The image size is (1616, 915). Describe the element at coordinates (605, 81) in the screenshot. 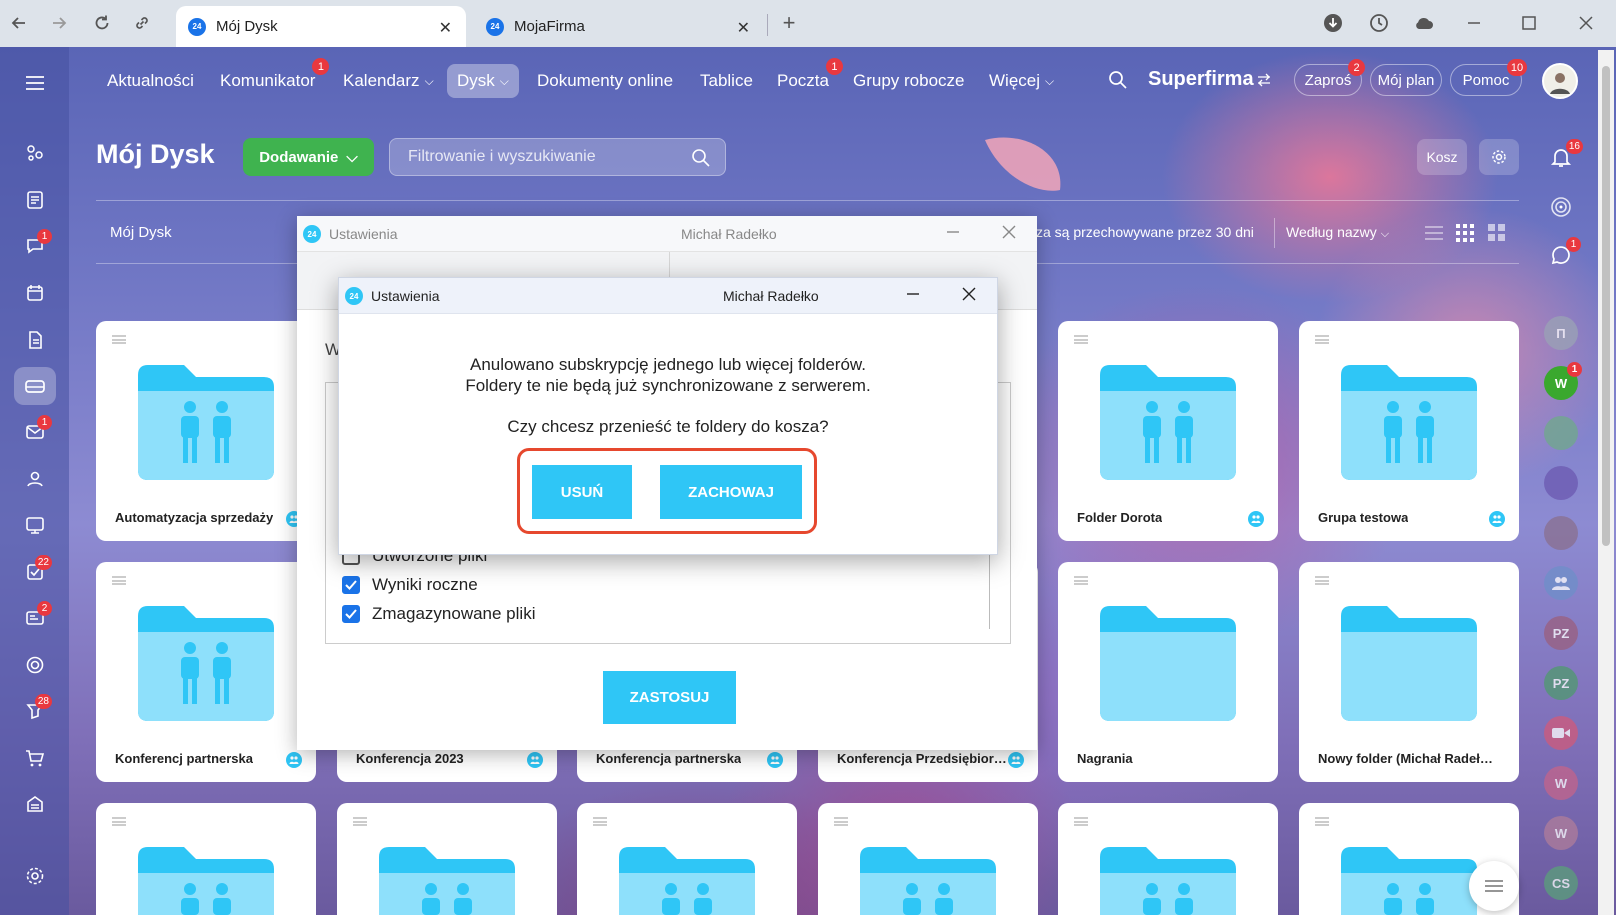

I see `nav-dokumenty: Dokumenty online` at that location.